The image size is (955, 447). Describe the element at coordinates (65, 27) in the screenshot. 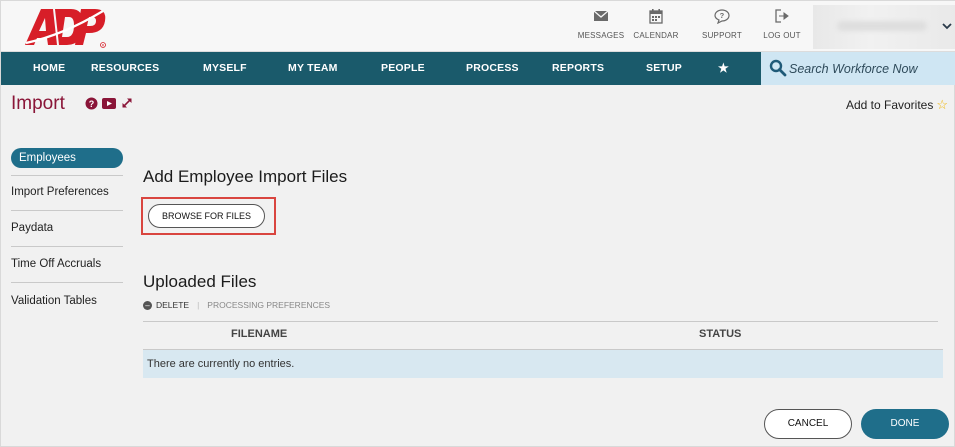

I see `adp-logo: R` at that location.